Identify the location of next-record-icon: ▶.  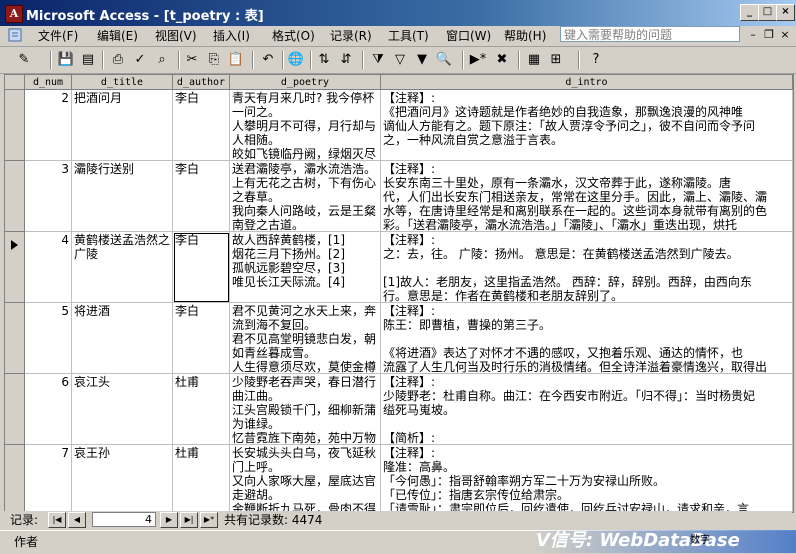
(169, 520).